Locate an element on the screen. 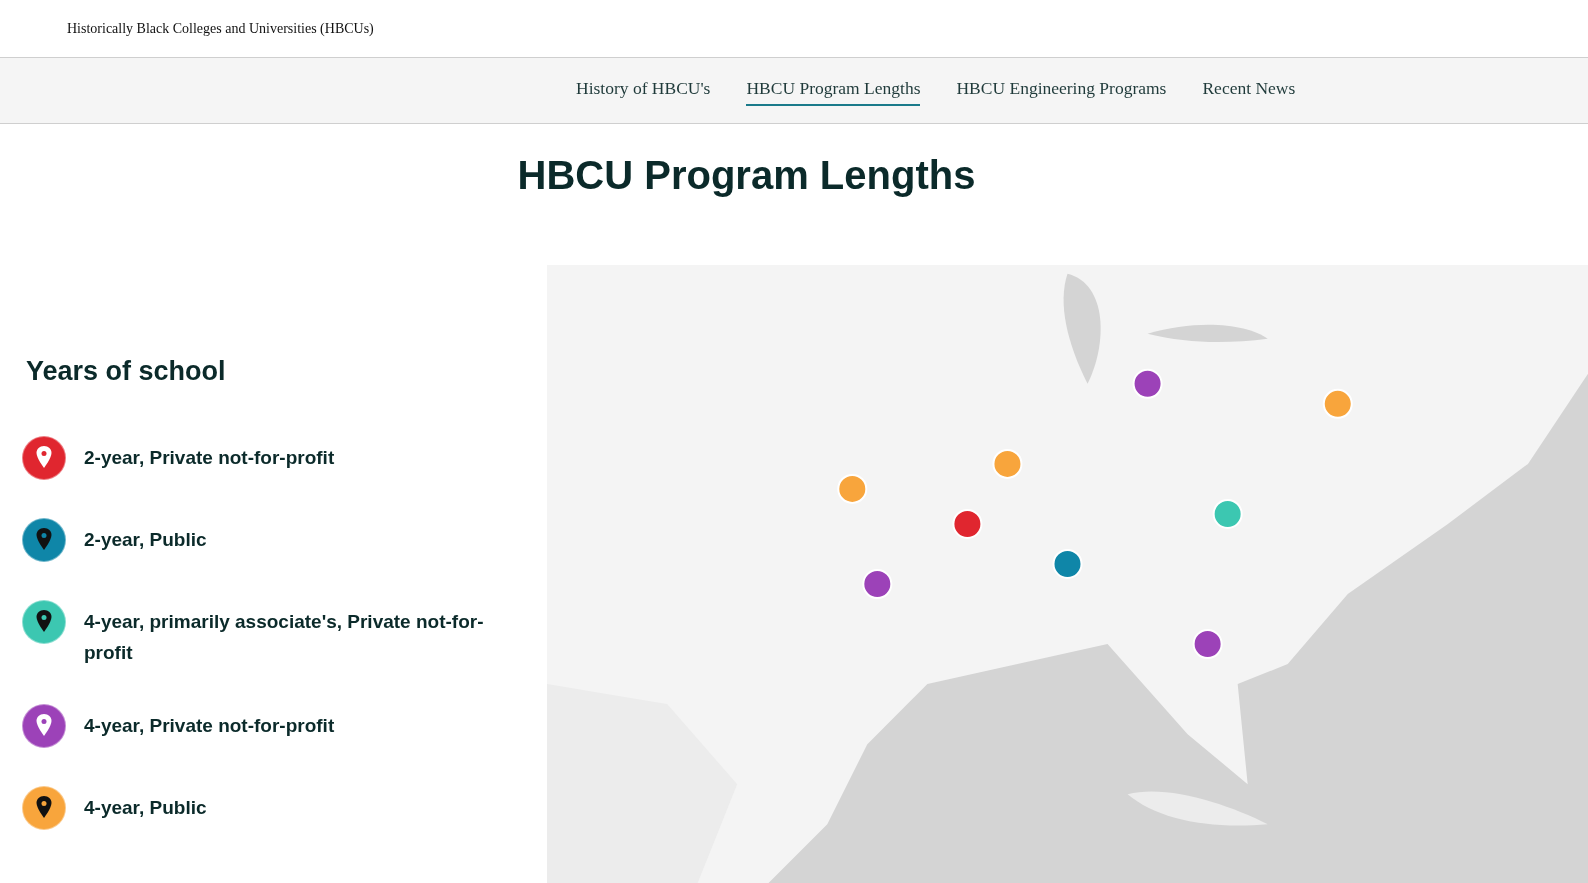 The height and width of the screenshot is (883, 1588). site-title: Historically Black Colleges and Universities (HBCUs) is located at coordinates (220, 28).